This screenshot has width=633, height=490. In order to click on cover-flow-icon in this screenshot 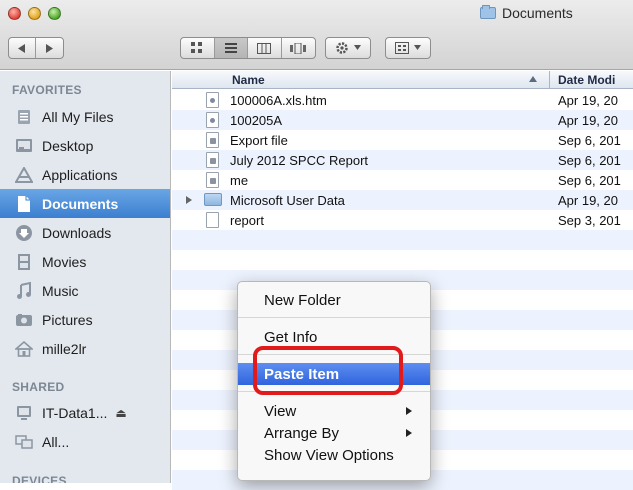, I will do `click(298, 48)`.